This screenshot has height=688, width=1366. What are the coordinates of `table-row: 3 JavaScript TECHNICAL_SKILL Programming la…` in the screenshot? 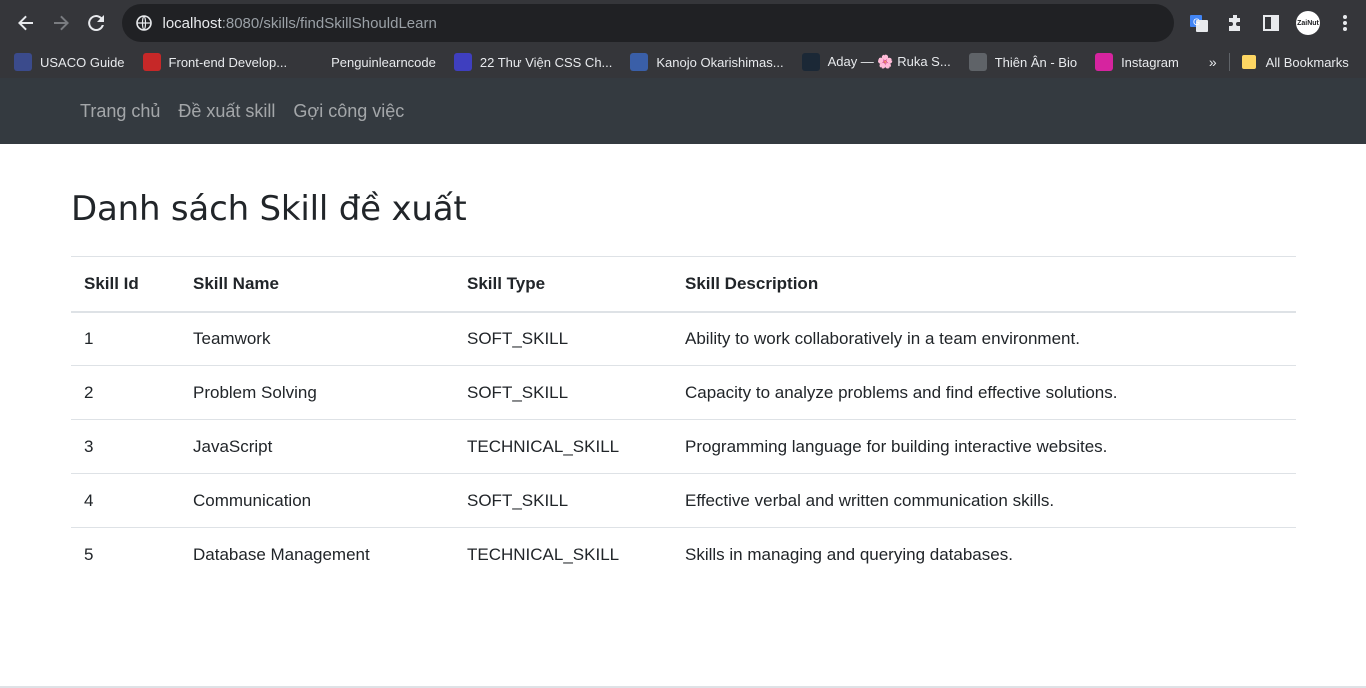 It's located at (683, 446).